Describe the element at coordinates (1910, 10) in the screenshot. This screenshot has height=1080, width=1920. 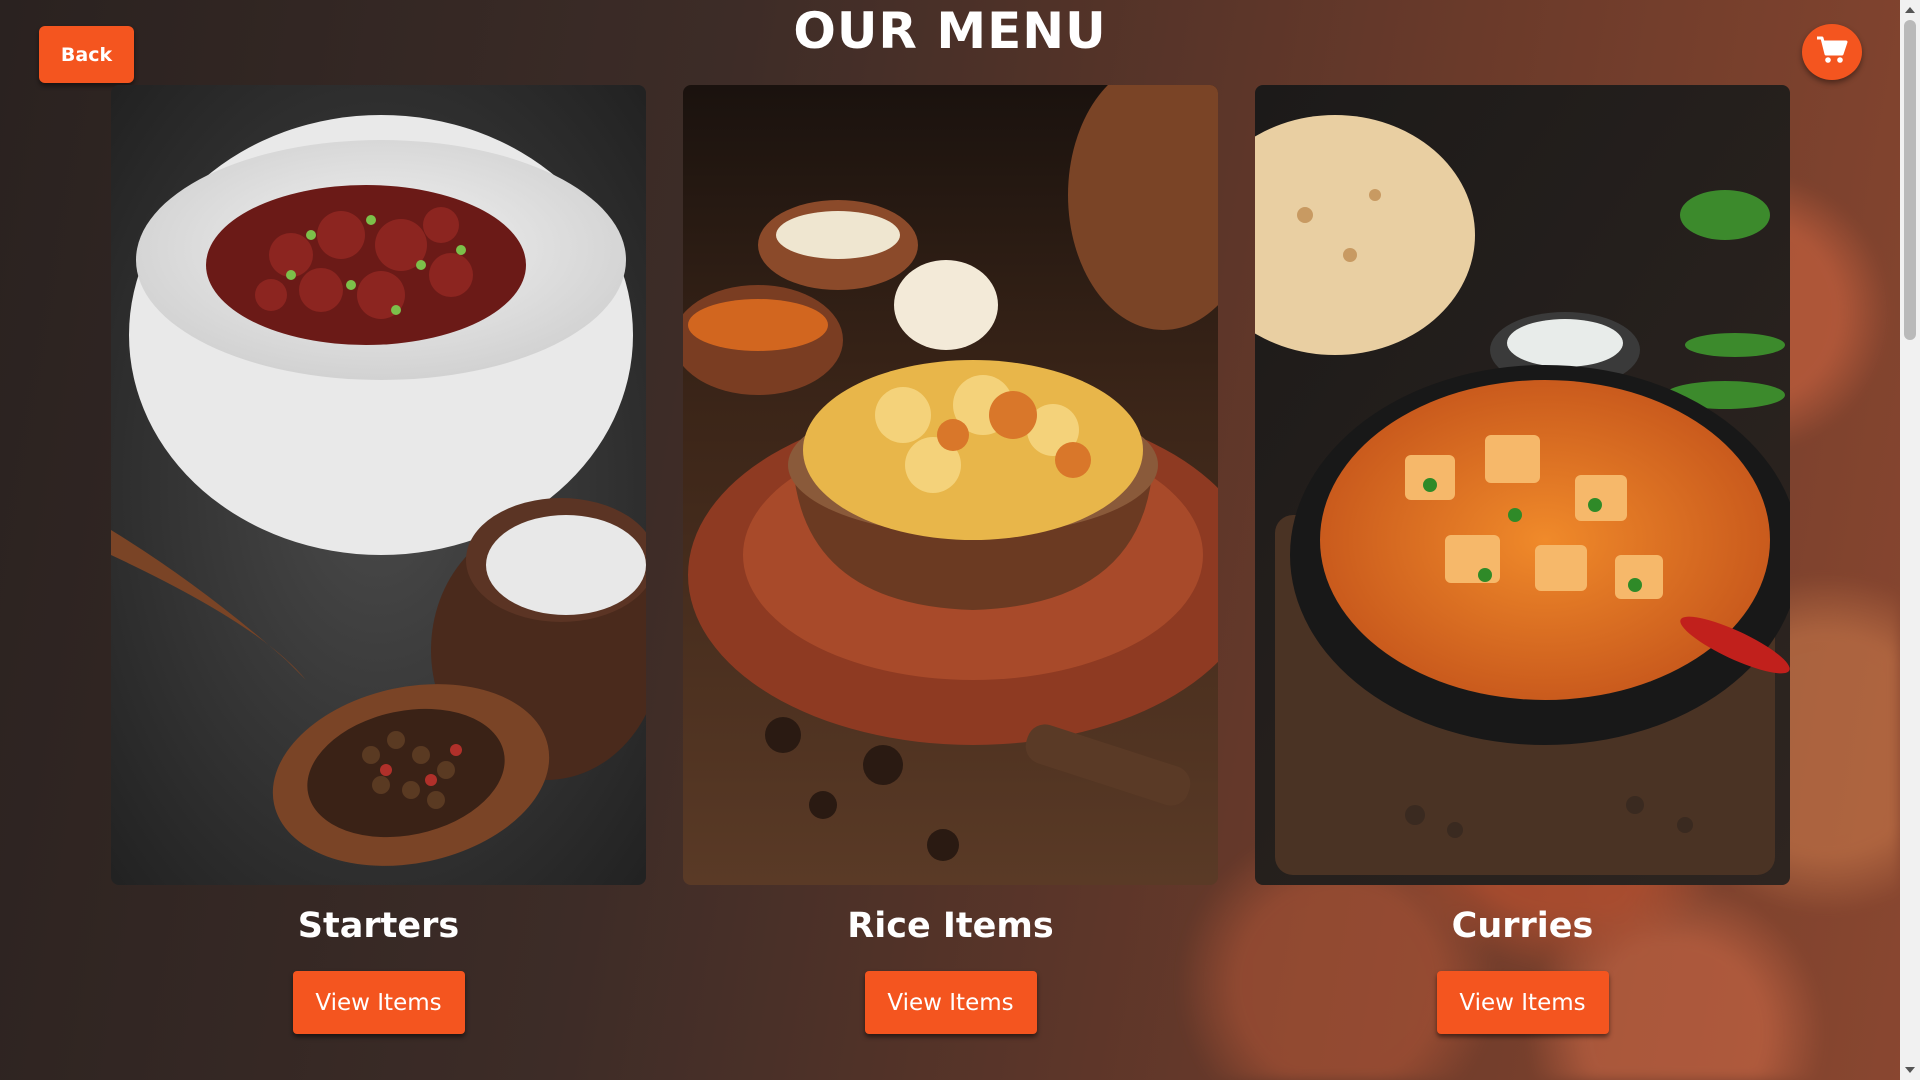
I see `scroll-up-arrow-icon` at that location.